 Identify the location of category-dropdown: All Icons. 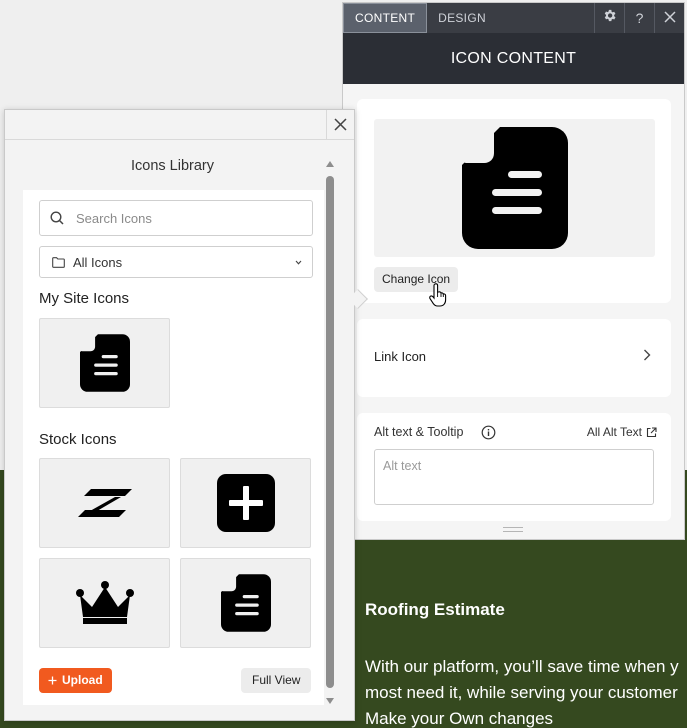
(176, 262).